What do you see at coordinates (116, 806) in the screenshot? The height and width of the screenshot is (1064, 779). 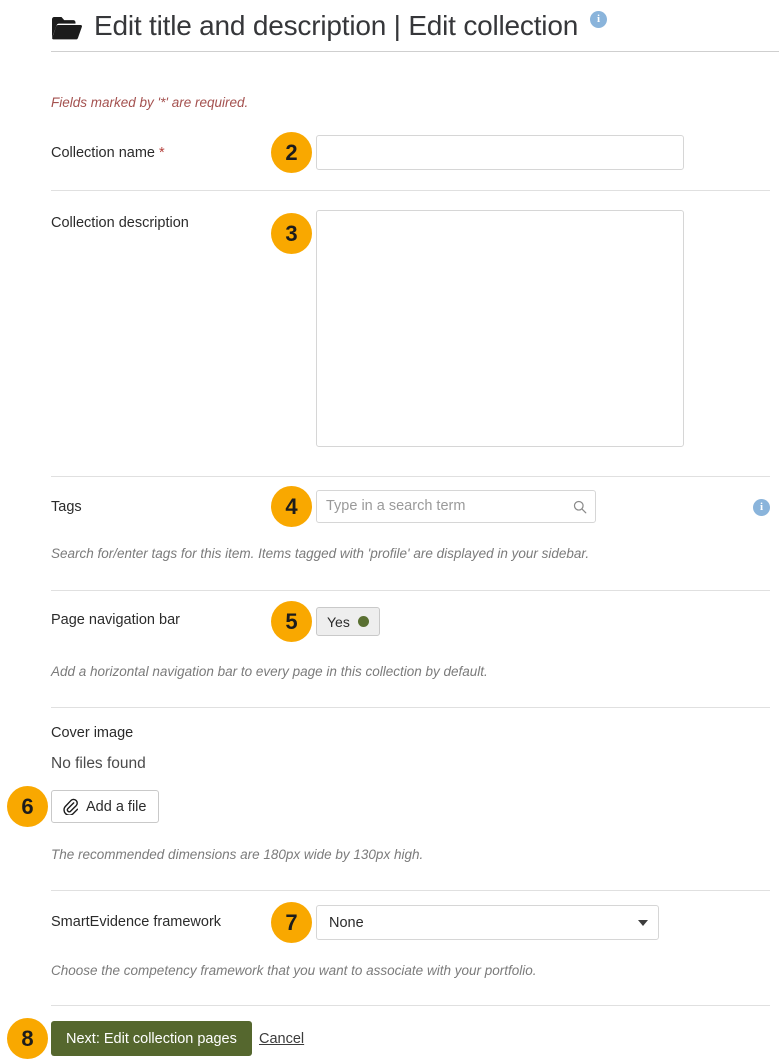 I see `add-file-label: Add a file` at bounding box center [116, 806].